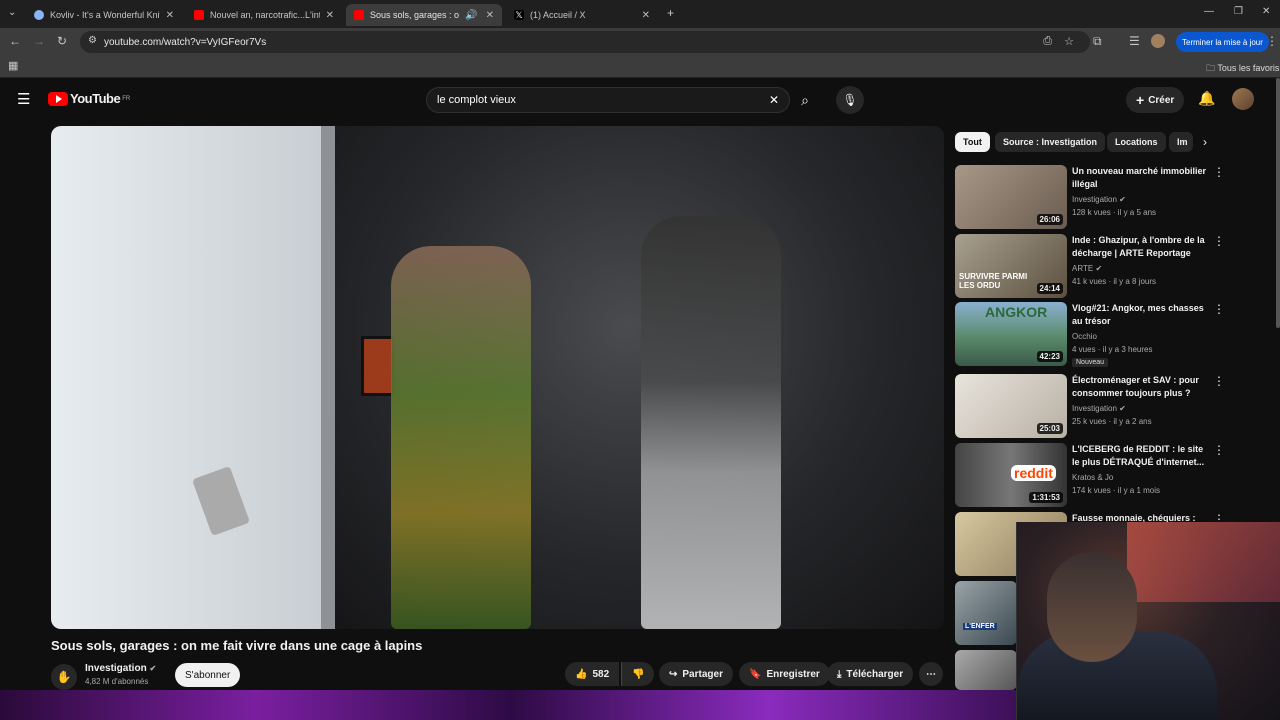 This screenshot has width=1280, height=720. I want to click on download-button: ⤓ Télécharger, so click(870, 674).